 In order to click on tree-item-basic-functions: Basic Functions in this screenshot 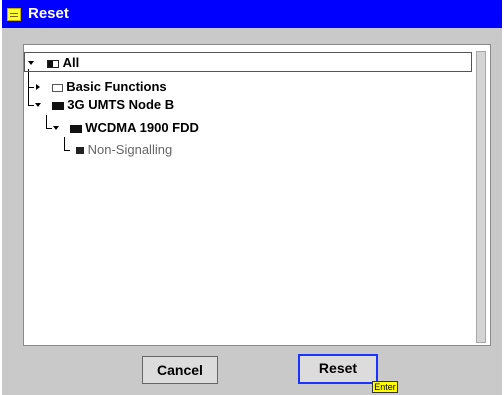, I will do `click(101, 87)`.